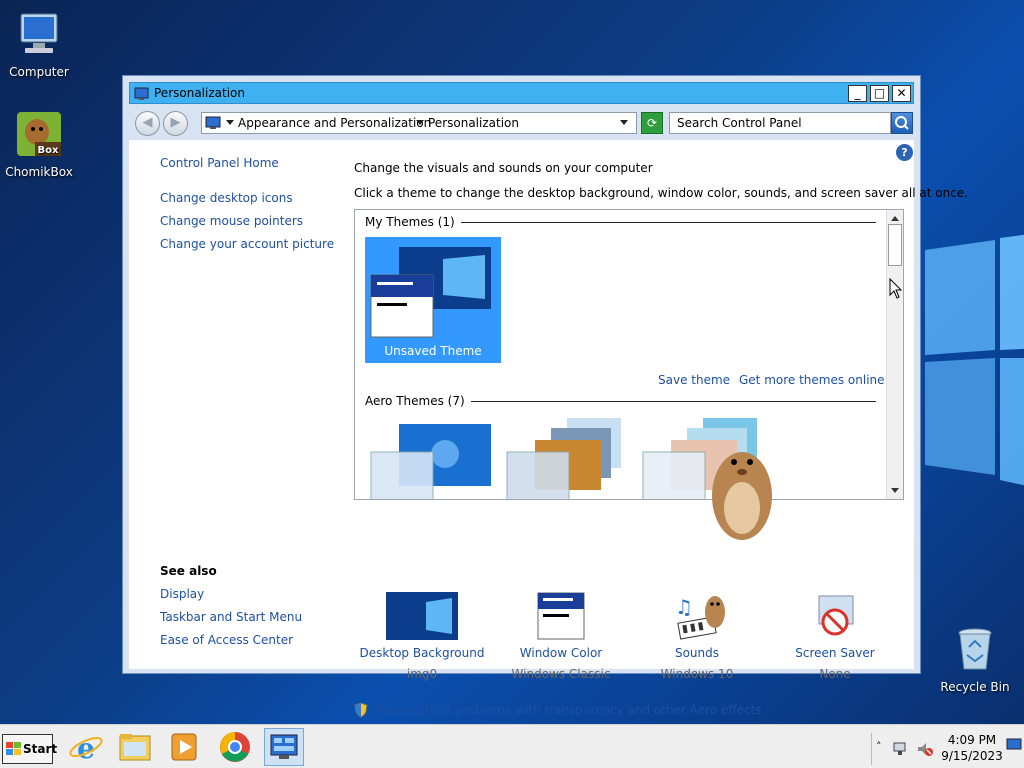 This screenshot has height=768, width=1024. What do you see at coordinates (896, 288) in the screenshot?
I see `mouse-cursor-icon` at bounding box center [896, 288].